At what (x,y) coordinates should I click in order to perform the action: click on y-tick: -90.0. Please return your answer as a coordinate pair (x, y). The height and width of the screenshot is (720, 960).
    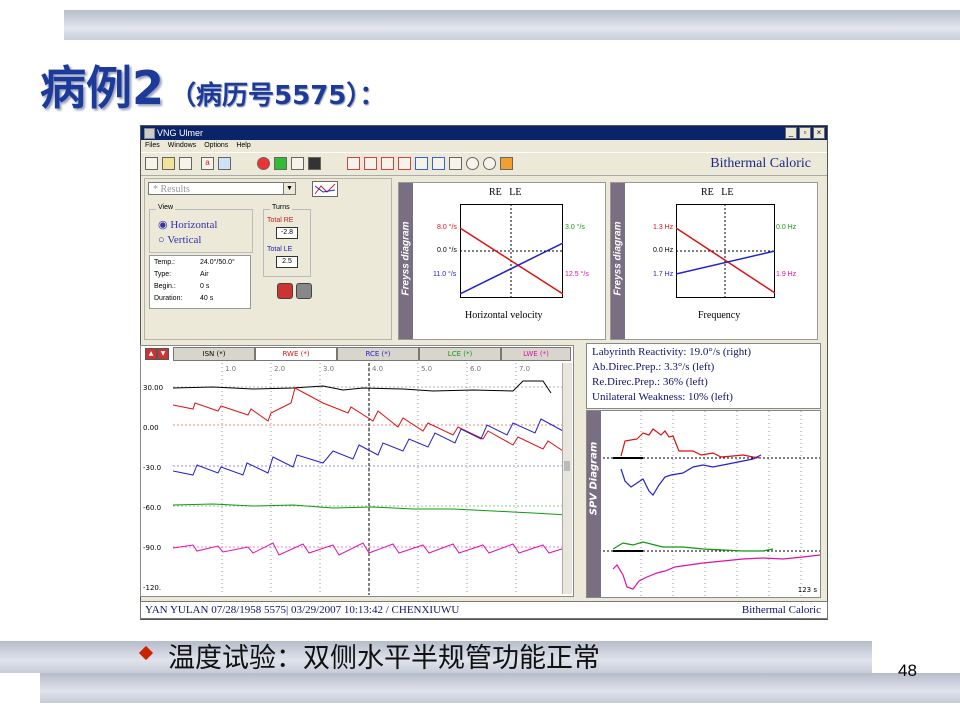
    Looking at the image, I should click on (152, 548).